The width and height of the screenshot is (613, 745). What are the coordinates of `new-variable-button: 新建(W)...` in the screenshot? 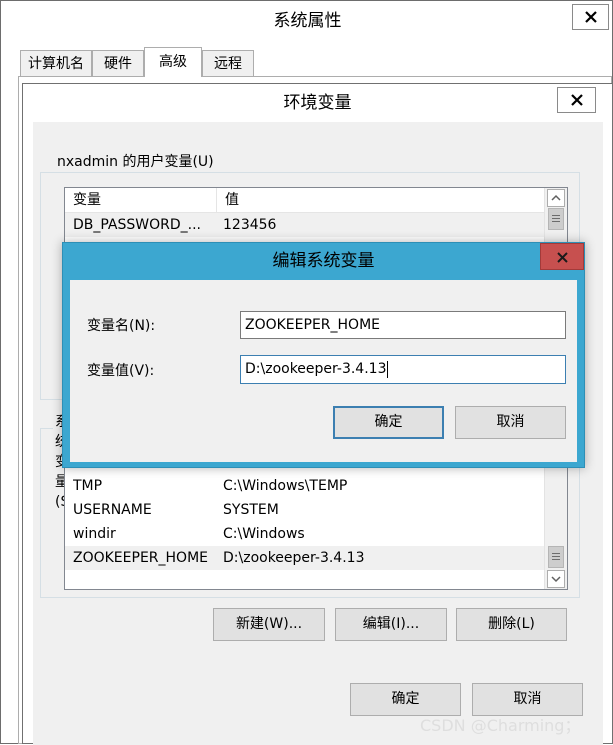 It's located at (269, 624).